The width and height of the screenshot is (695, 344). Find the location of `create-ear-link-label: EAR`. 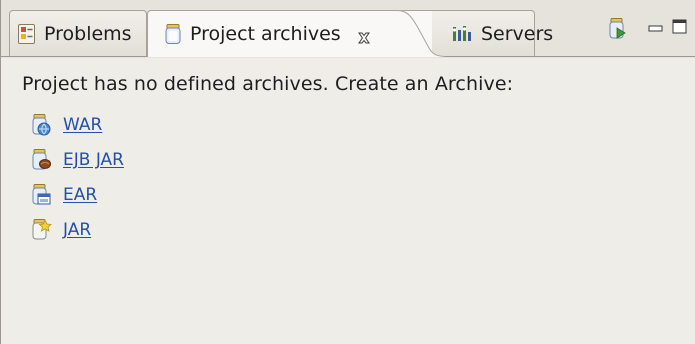

create-ear-link-label: EAR is located at coordinates (80, 195).